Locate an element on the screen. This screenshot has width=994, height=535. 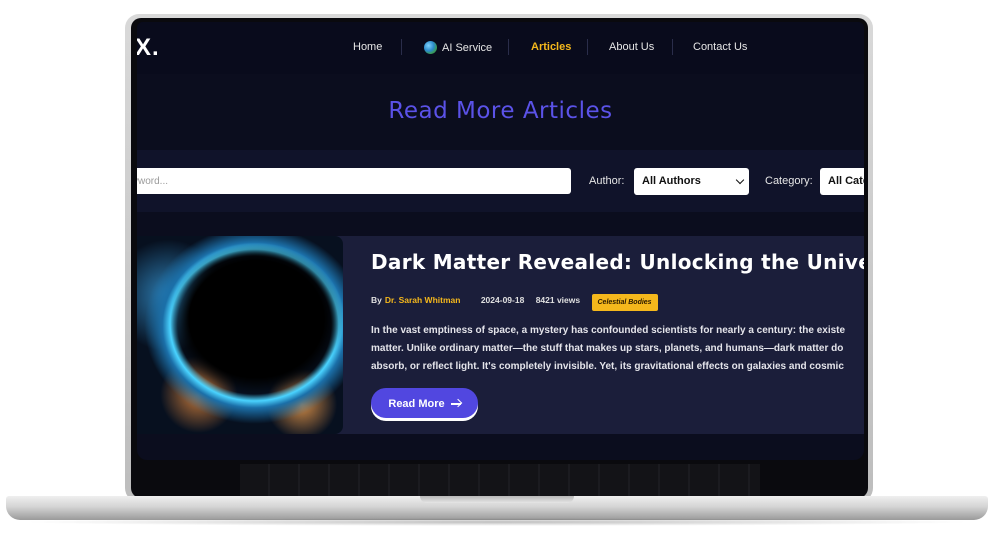
nav-item-articles: Articles is located at coordinates (551, 47).